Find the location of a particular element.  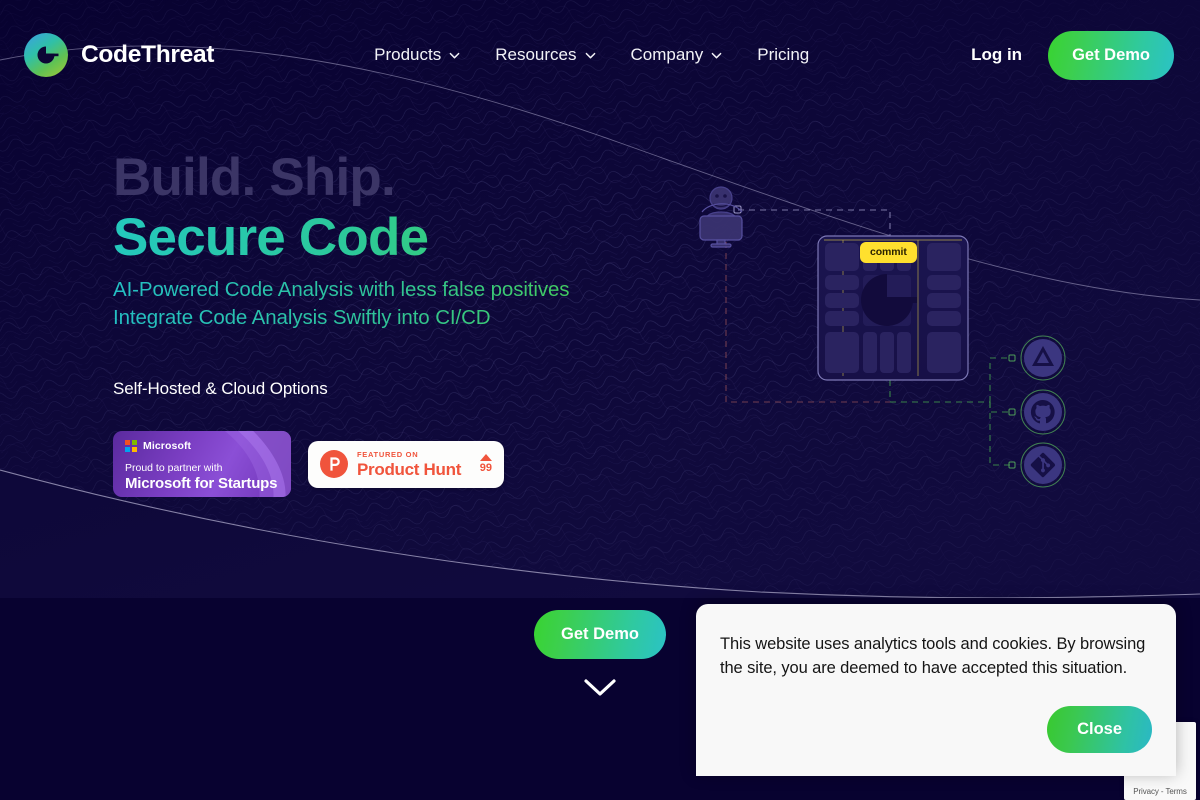

upvote-triangle-icon is located at coordinates (485, 457).